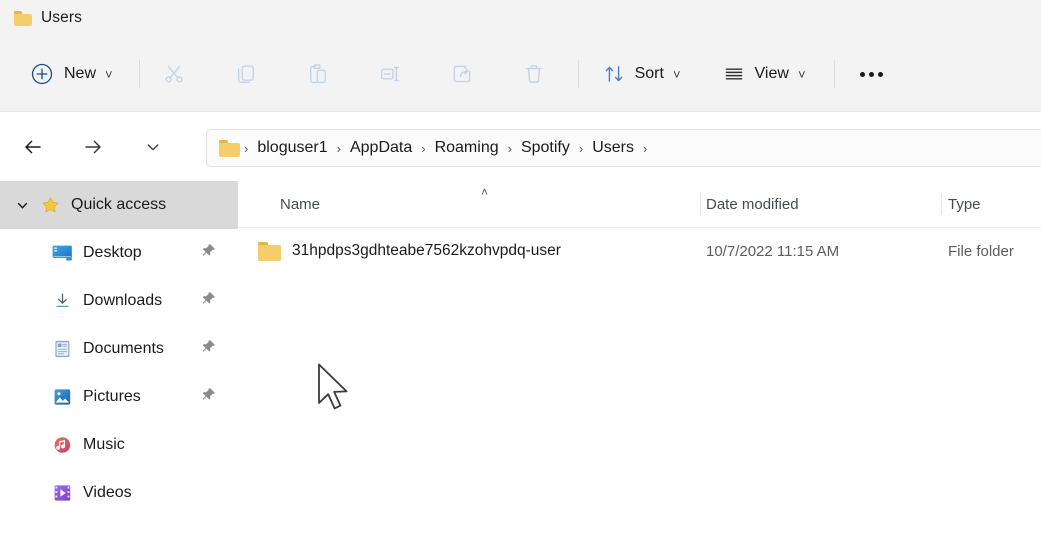 The height and width of the screenshot is (553, 1041). I want to click on music-icon, so click(62, 445).